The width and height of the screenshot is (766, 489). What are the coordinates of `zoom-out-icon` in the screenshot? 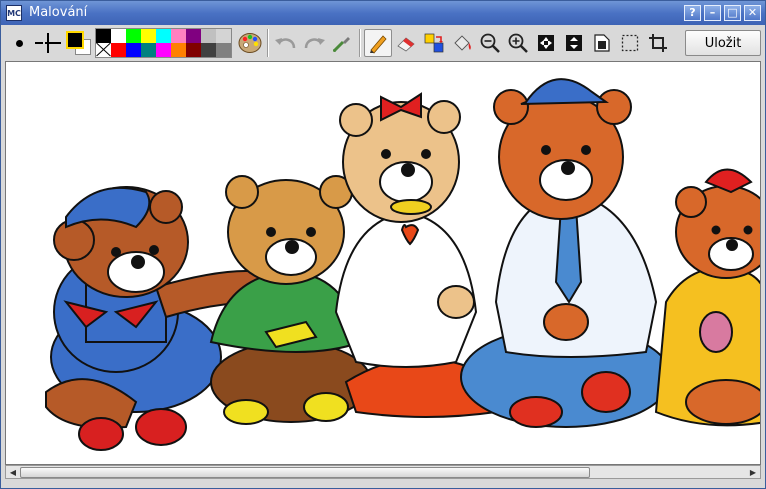 It's located at (490, 43).